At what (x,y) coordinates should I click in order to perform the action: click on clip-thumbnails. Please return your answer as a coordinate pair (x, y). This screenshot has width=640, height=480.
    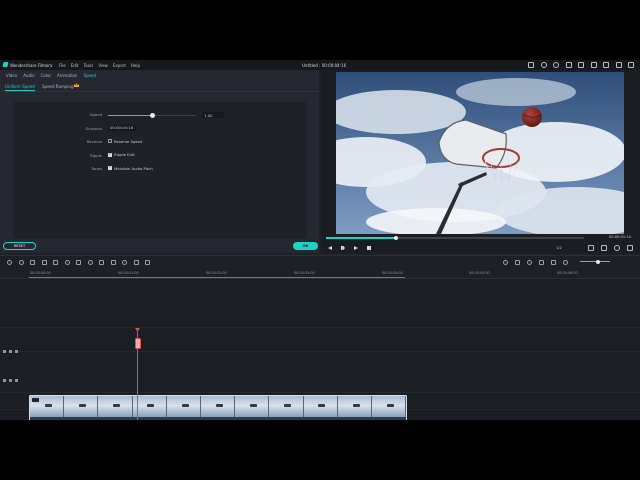
    Looking at the image, I should click on (218, 406).